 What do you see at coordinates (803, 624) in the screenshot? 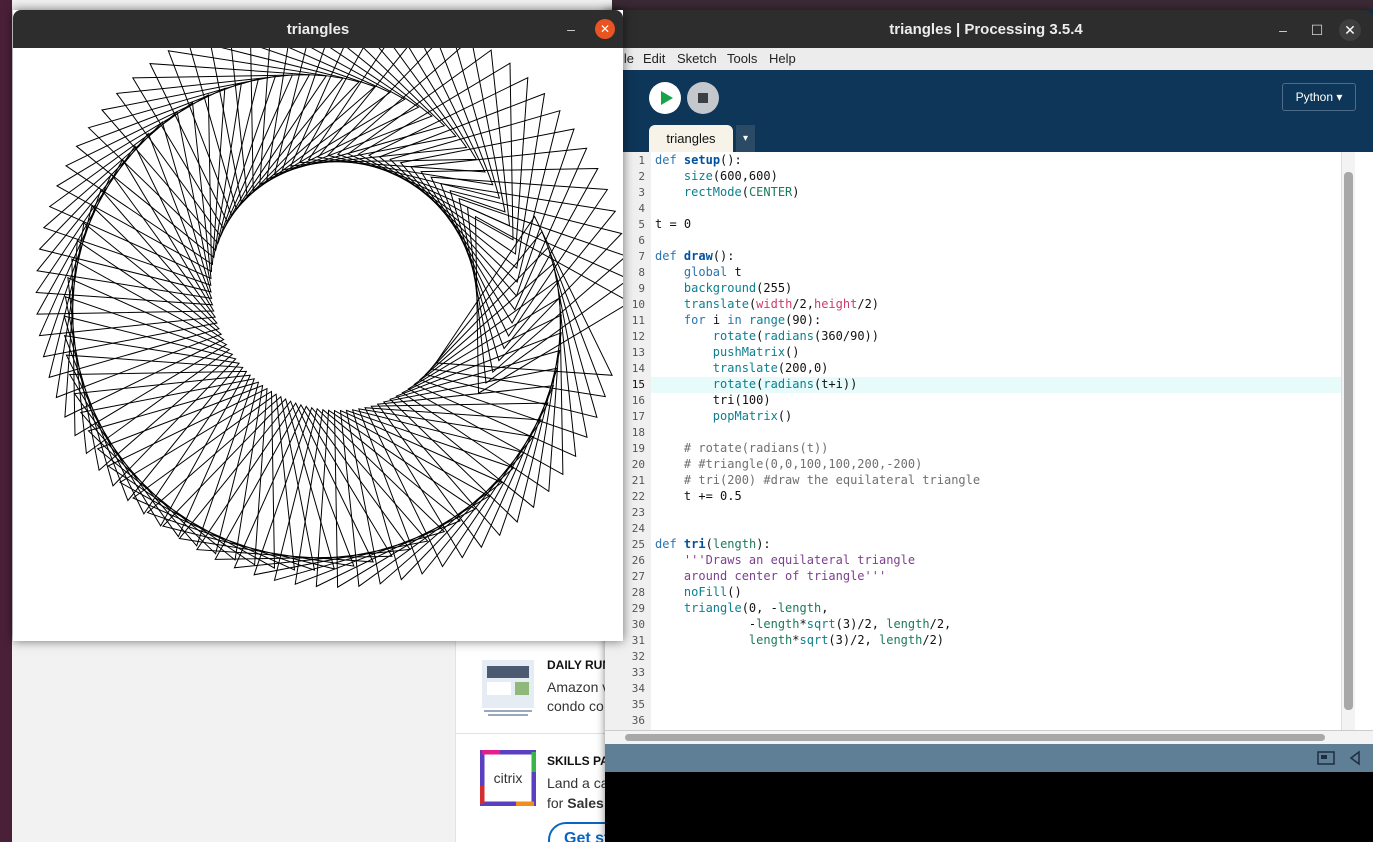
I see `code-line: -length*sqrt(3)/2, length/2,` at bounding box center [803, 624].